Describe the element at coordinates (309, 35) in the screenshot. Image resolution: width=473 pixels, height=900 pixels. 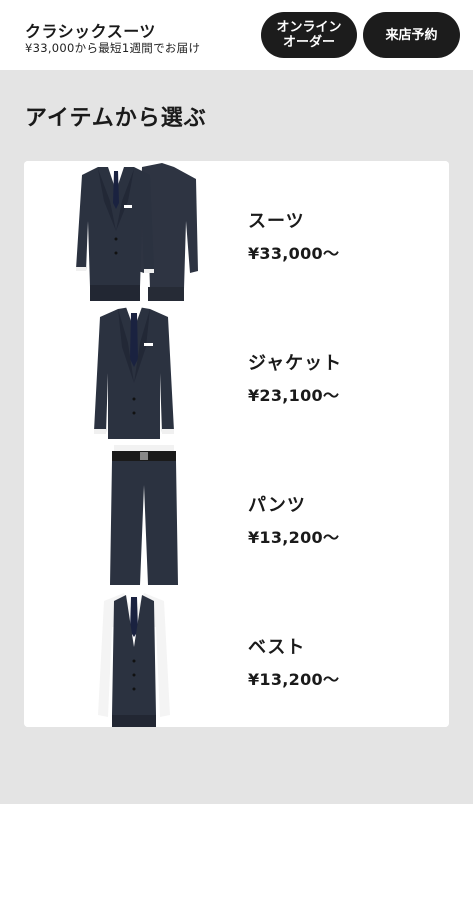
I see `online-order-button: オンライン オーダー` at that location.